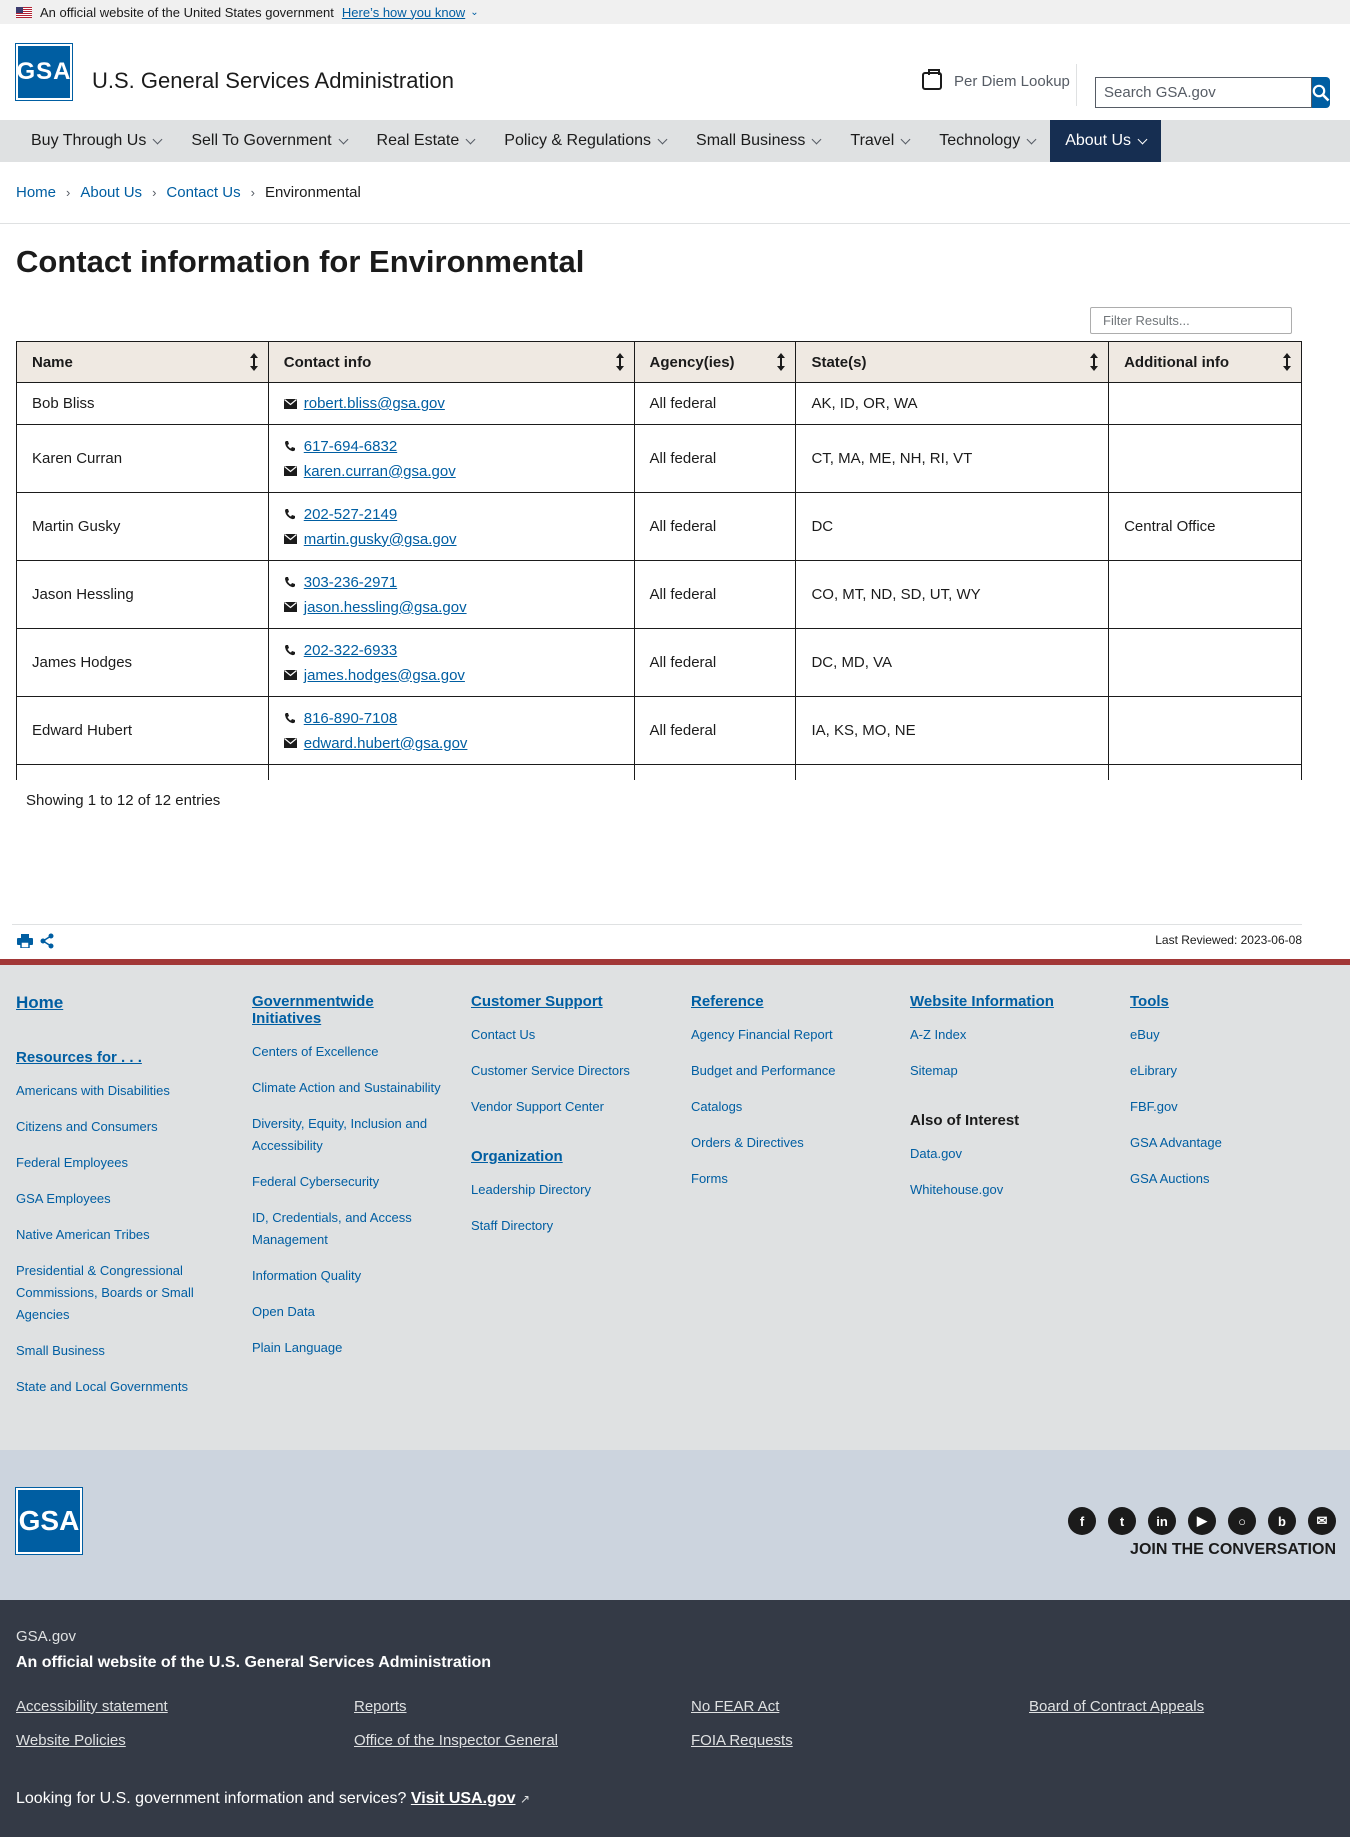 This screenshot has width=1350, height=1837. What do you see at coordinates (758, 141) in the screenshot?
I see `nav-small-business: Small Business` at bounding box center [758, 141].